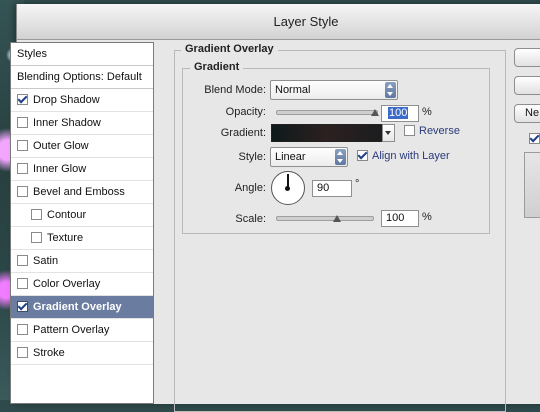 This screenshot has height=412, width=540. What do you see at coordinates (427, 217) in the screenshot?
I see `scale-unit: %` at bounding box center [427, 217].